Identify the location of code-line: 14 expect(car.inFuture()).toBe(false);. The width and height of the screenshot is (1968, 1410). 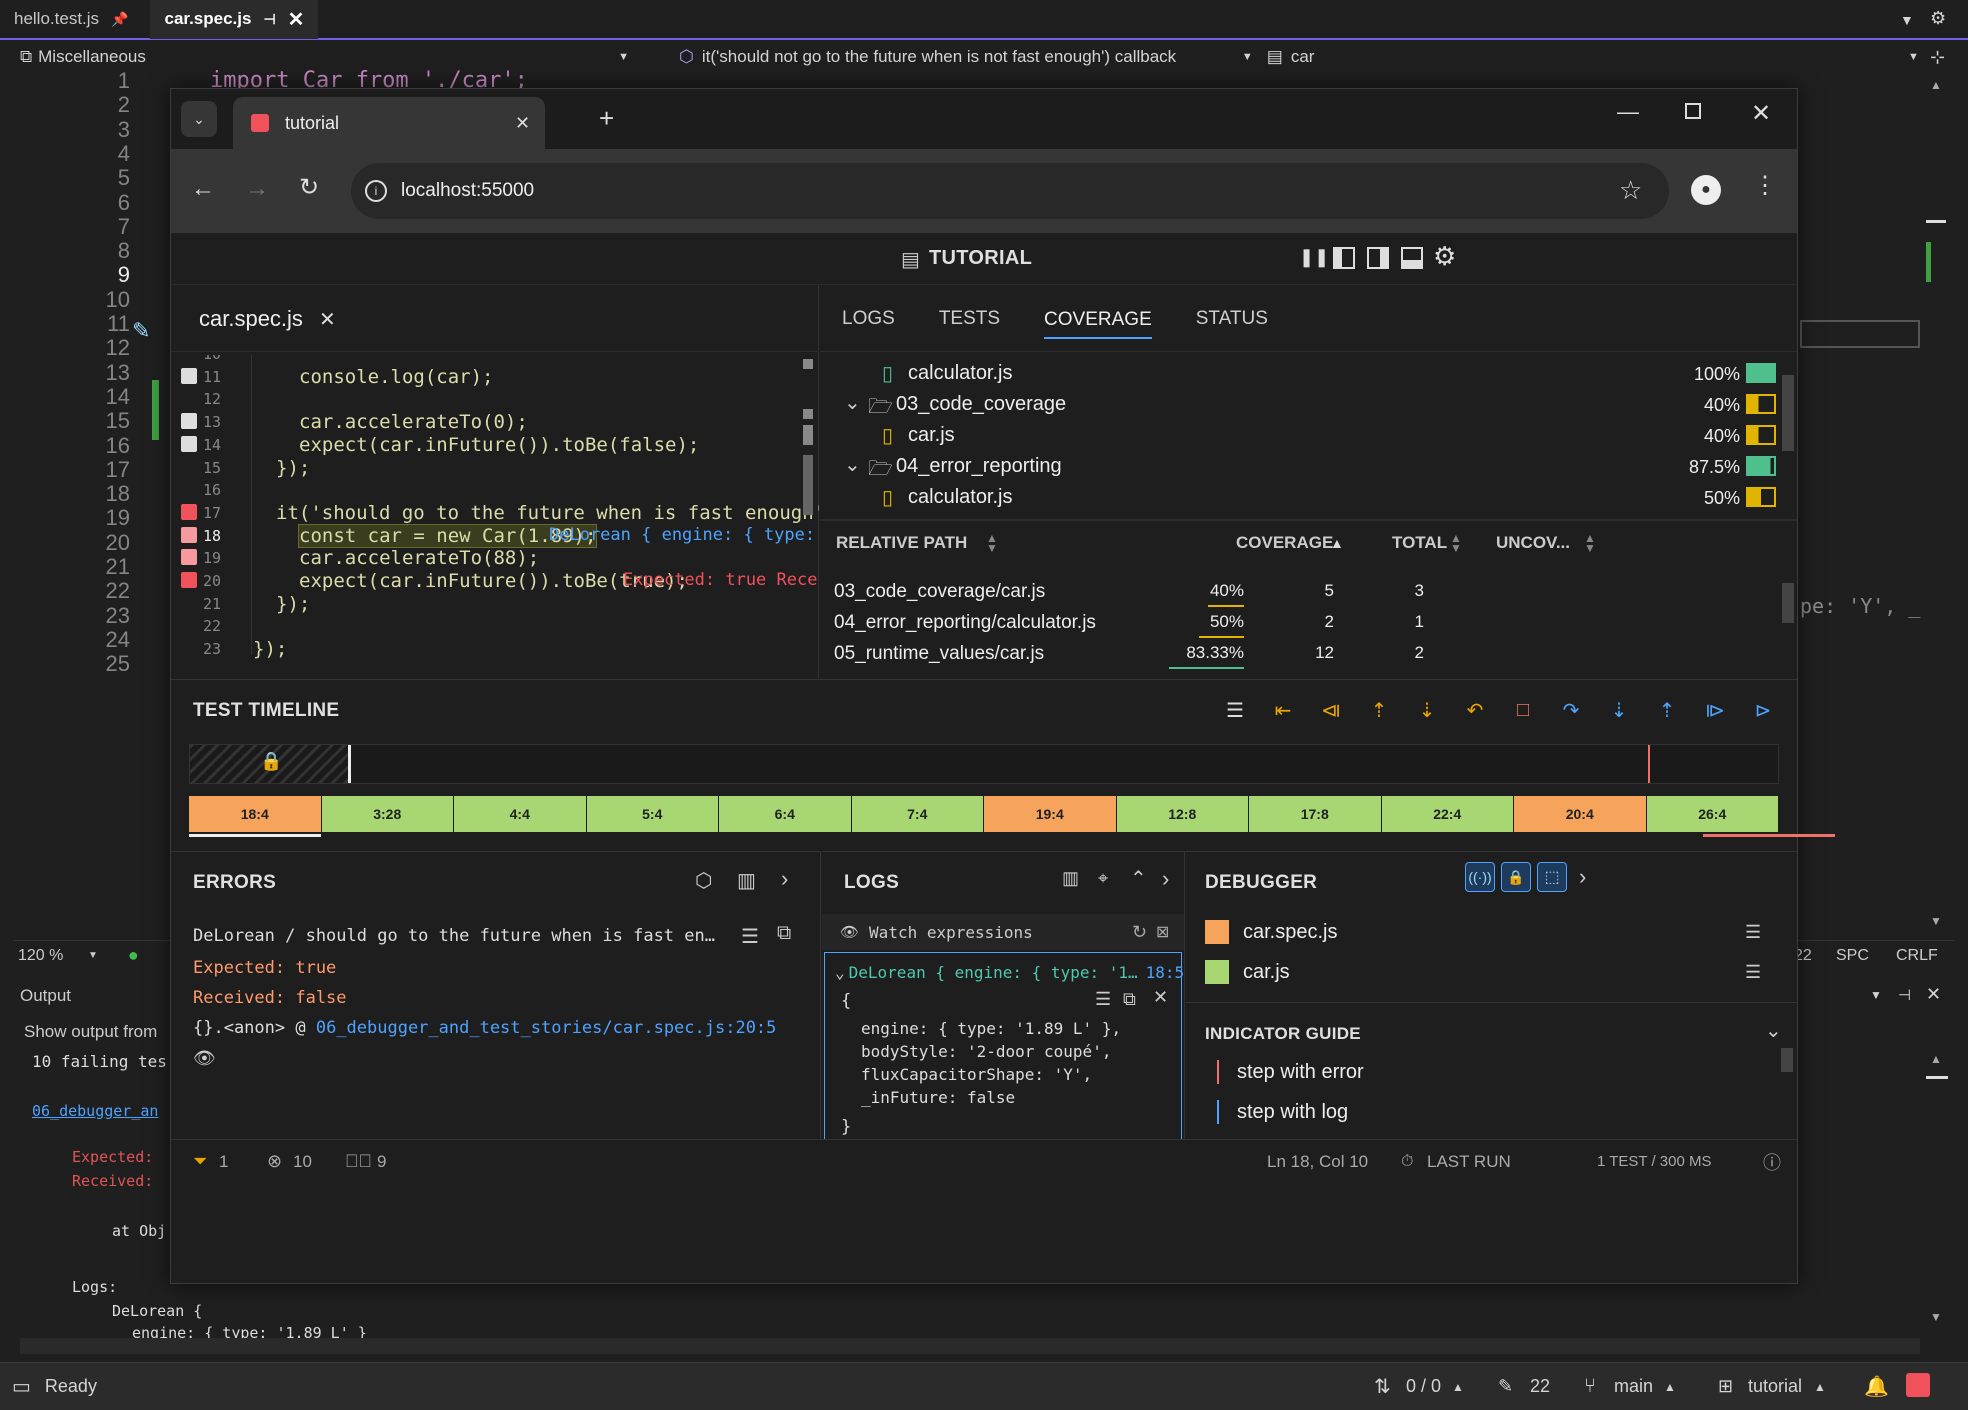
(491, 445).